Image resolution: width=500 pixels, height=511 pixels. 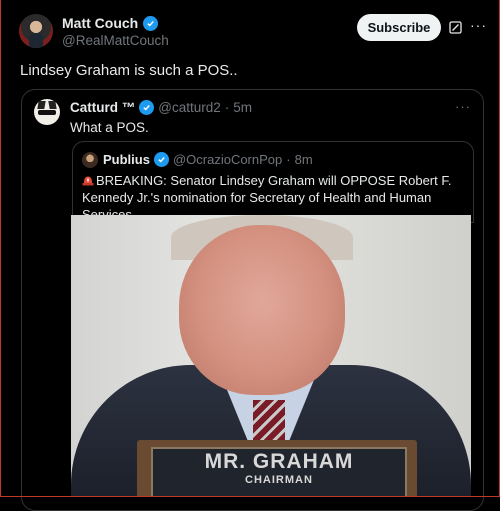 I want to click on nested-author-avatar, so click(x=90, y=160).